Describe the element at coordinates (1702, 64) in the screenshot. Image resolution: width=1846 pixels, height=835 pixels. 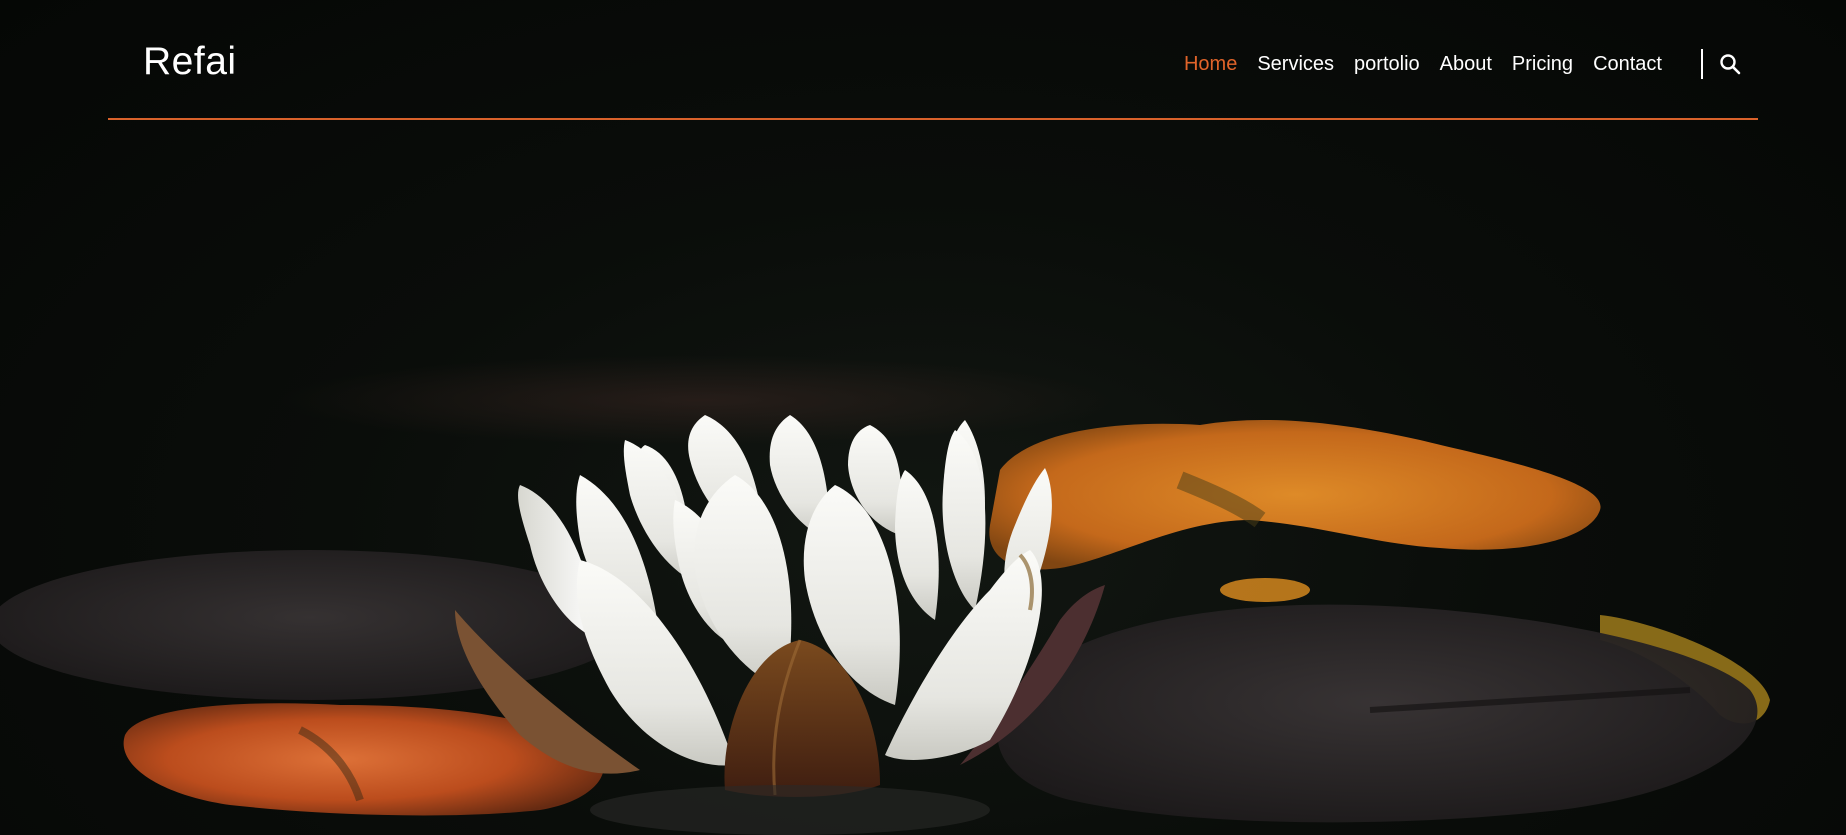
I see `nav-divider` at that location.